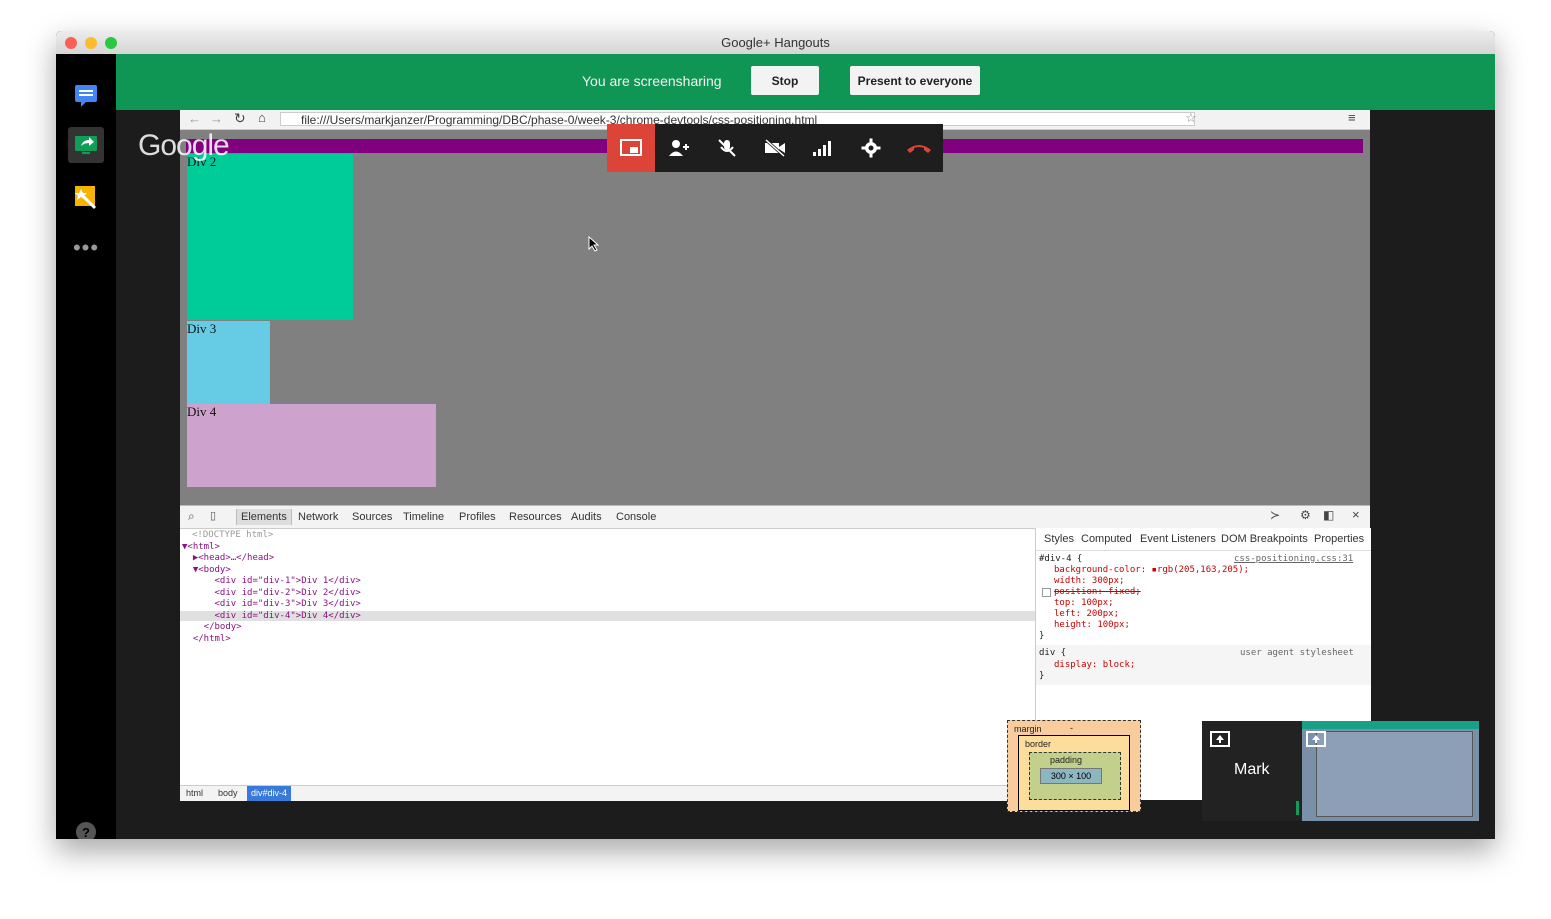 This screenshot has width=1551, height=919. What do you see at coordinates (477, 517) in the screenshot?
I see `tab-profiles: Profiles` at bounding box center [477, 517].